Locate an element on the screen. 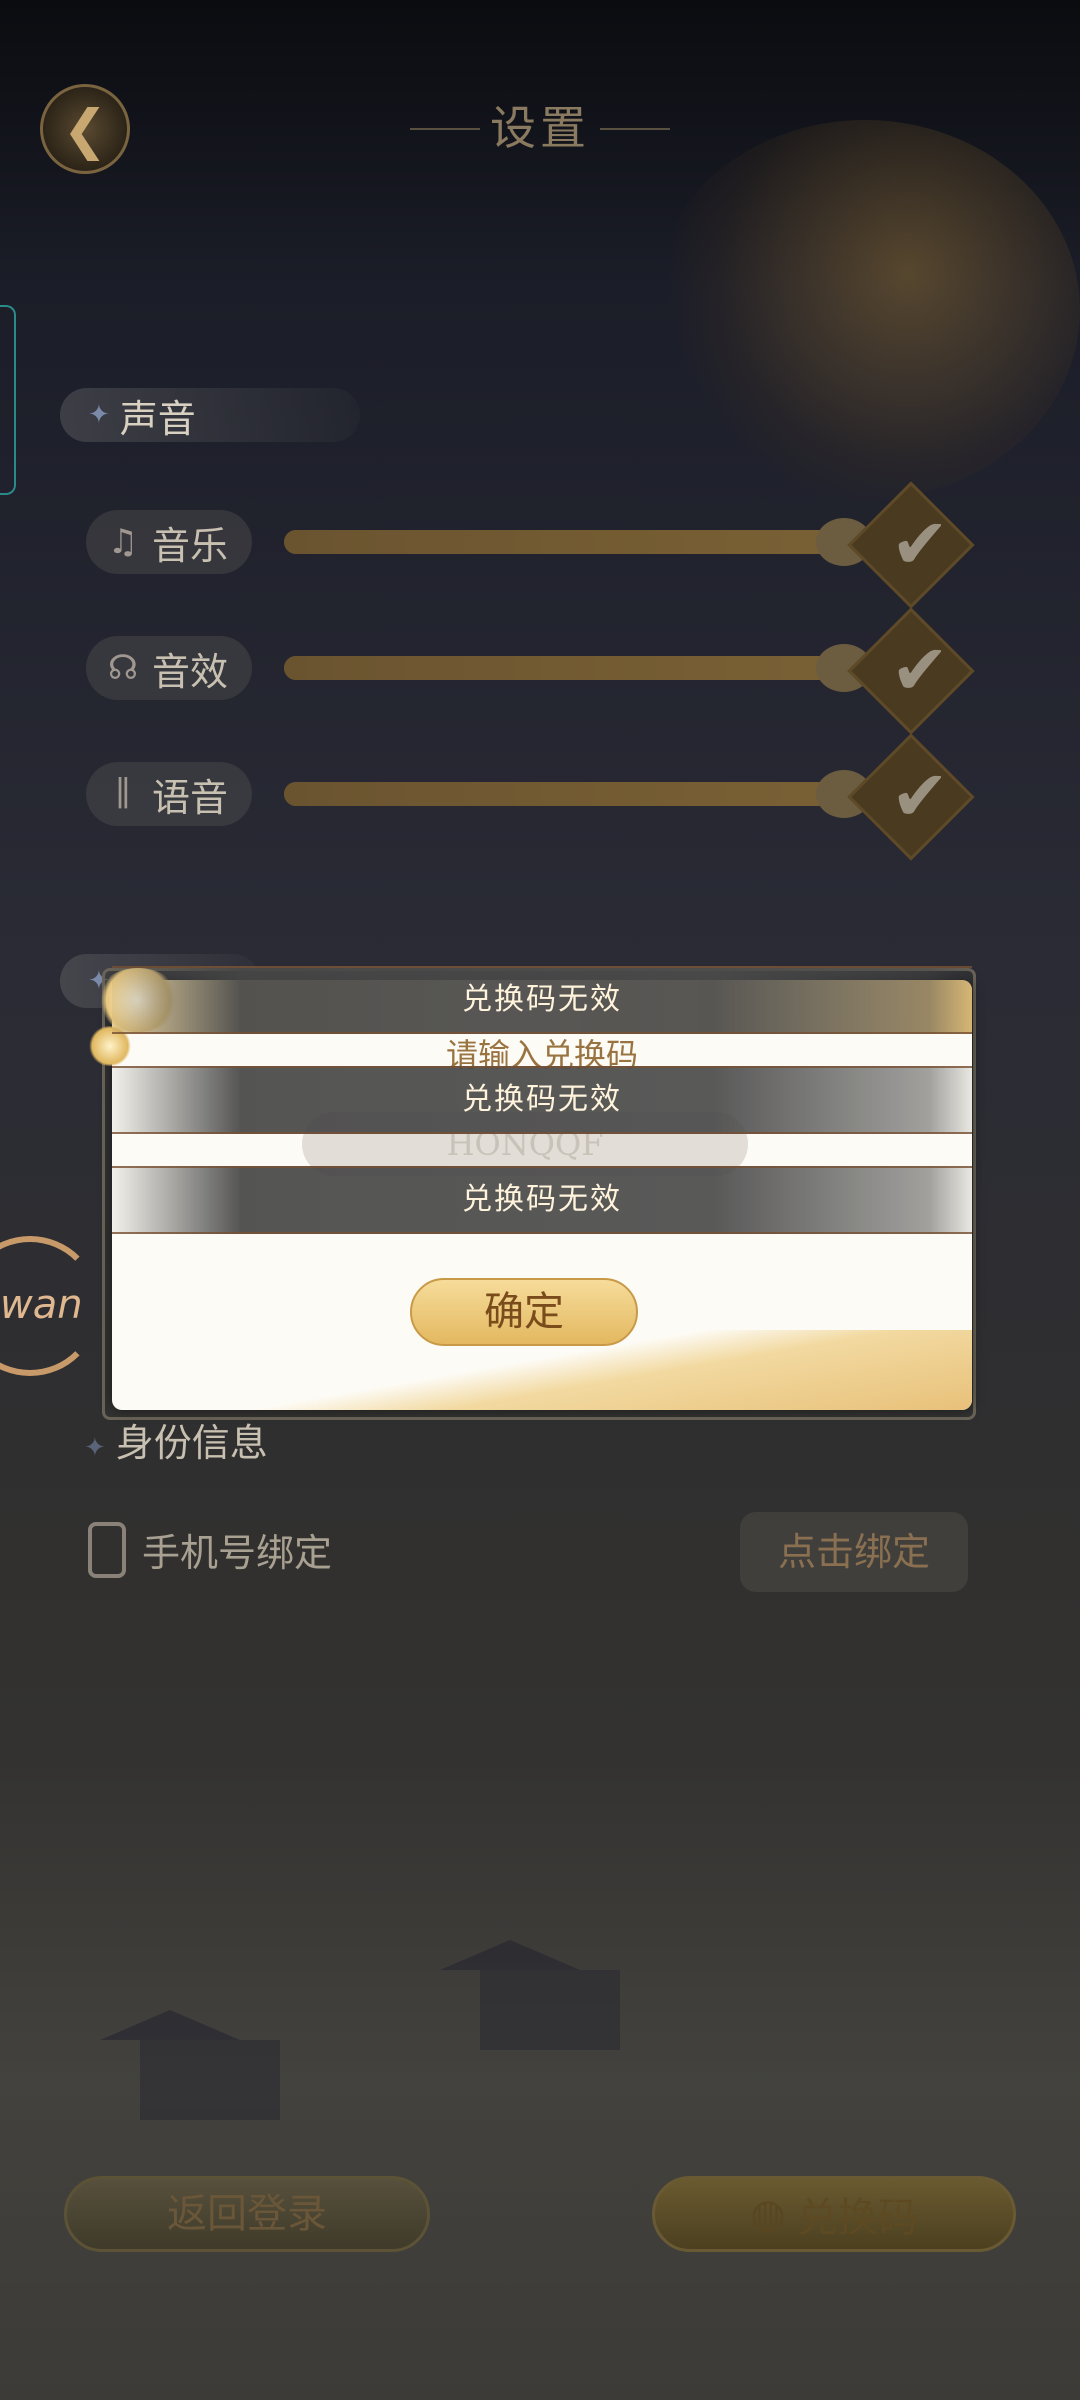 This screenshot has width=1080, height=2400. side-tab is located at coordinates (8, 400).